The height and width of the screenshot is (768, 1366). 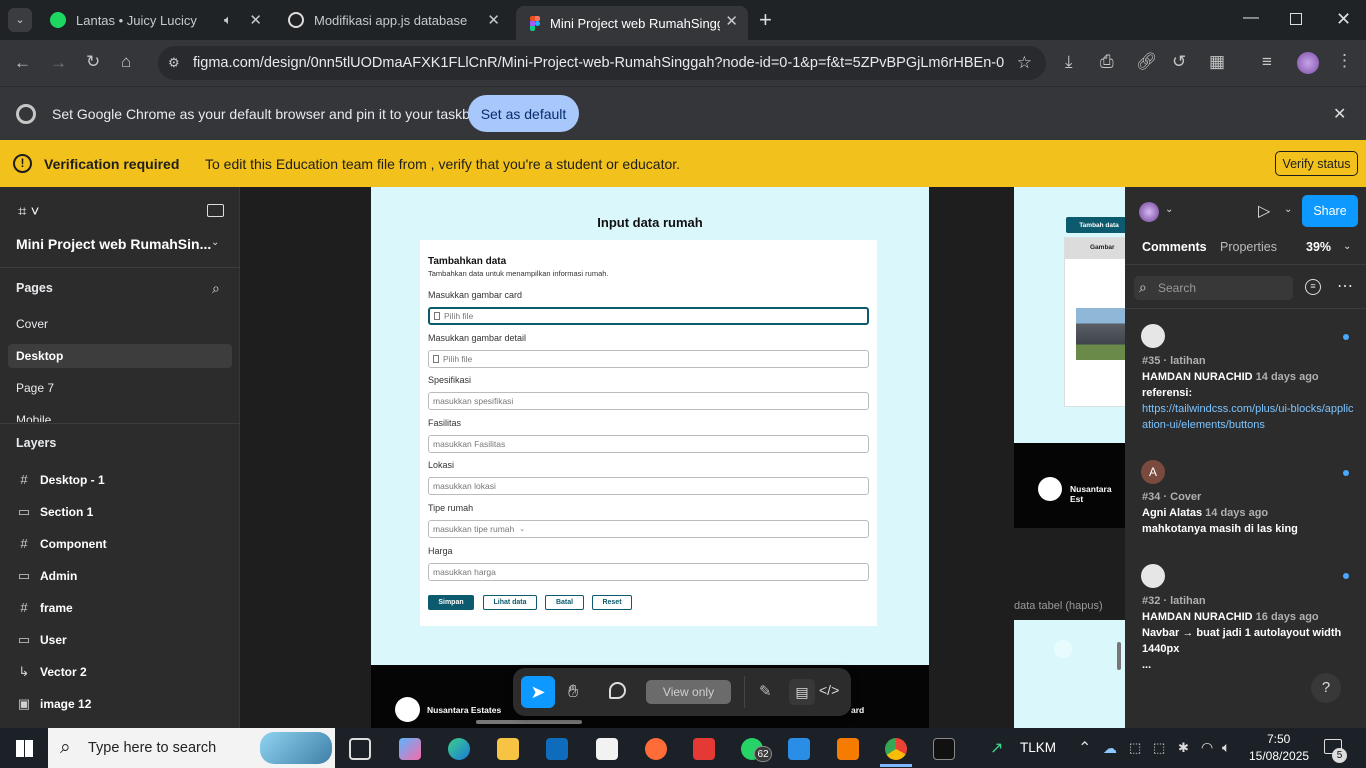 What do you see at coordinates (191, 748) in the screenshot?
I see `taskbar-search: ⌕ Type here to search` at bounding box center [191, 748].